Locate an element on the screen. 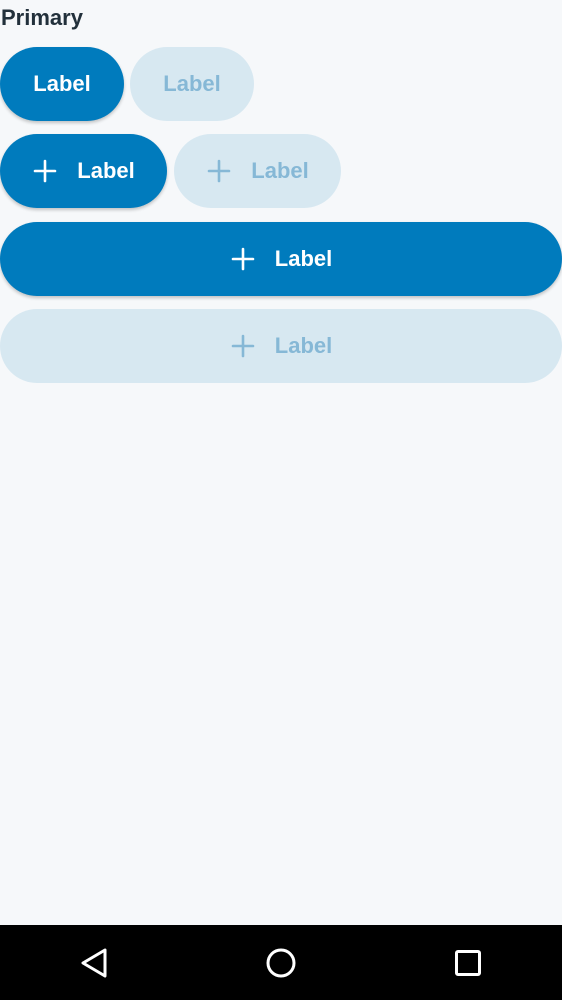 This screenshot has width=562, height=1000. primary-full-width-button: Label is located at coordinates (281, 259).